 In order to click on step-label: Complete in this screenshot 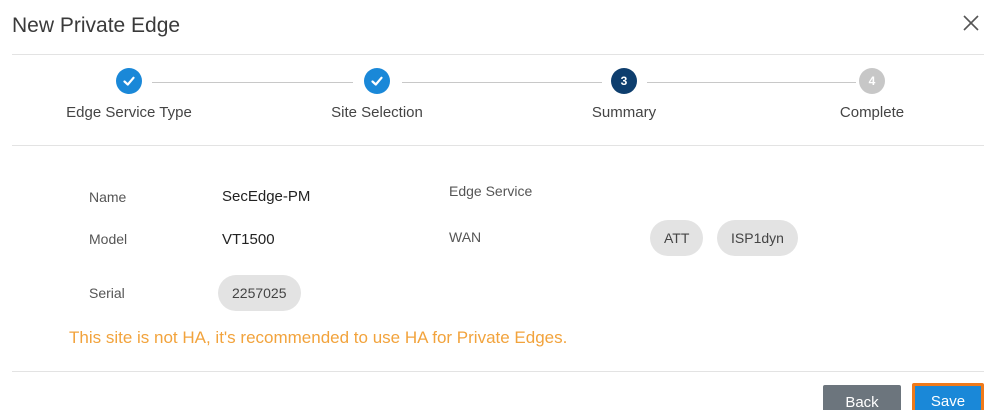, I will do `click(872, 112)`.